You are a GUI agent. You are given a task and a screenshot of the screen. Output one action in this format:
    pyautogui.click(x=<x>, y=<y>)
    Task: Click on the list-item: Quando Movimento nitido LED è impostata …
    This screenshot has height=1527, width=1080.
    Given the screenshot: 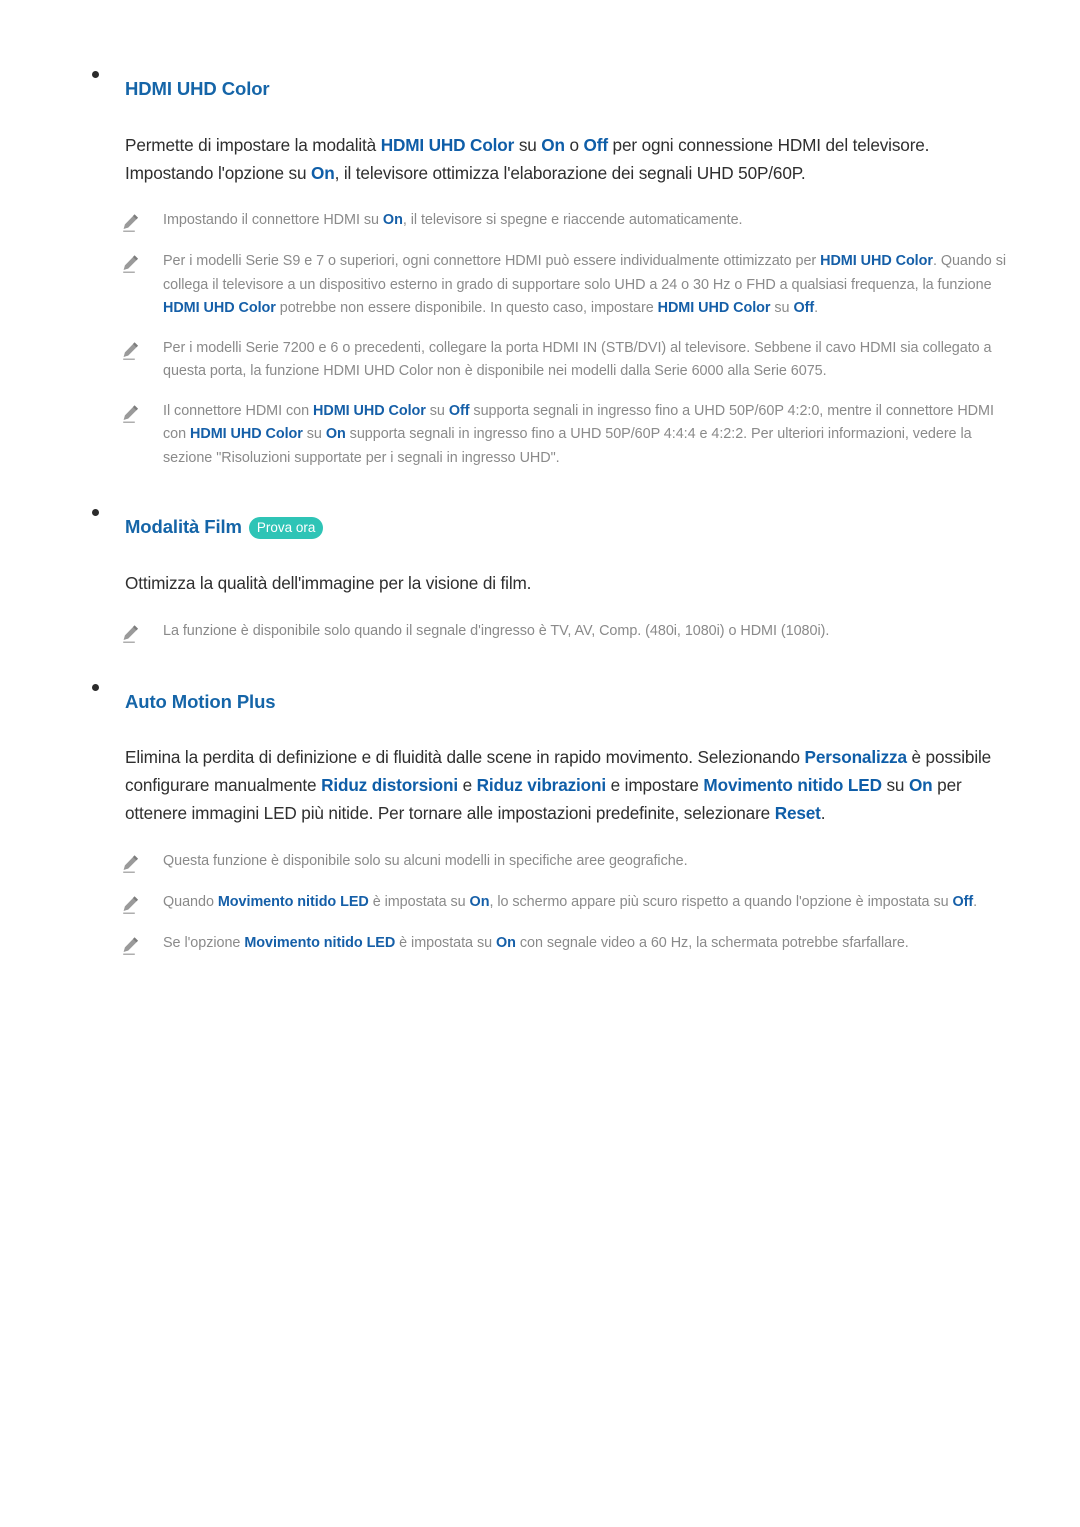 What is the action you would take?
    pyautogui.click(x=550, y=903)
    